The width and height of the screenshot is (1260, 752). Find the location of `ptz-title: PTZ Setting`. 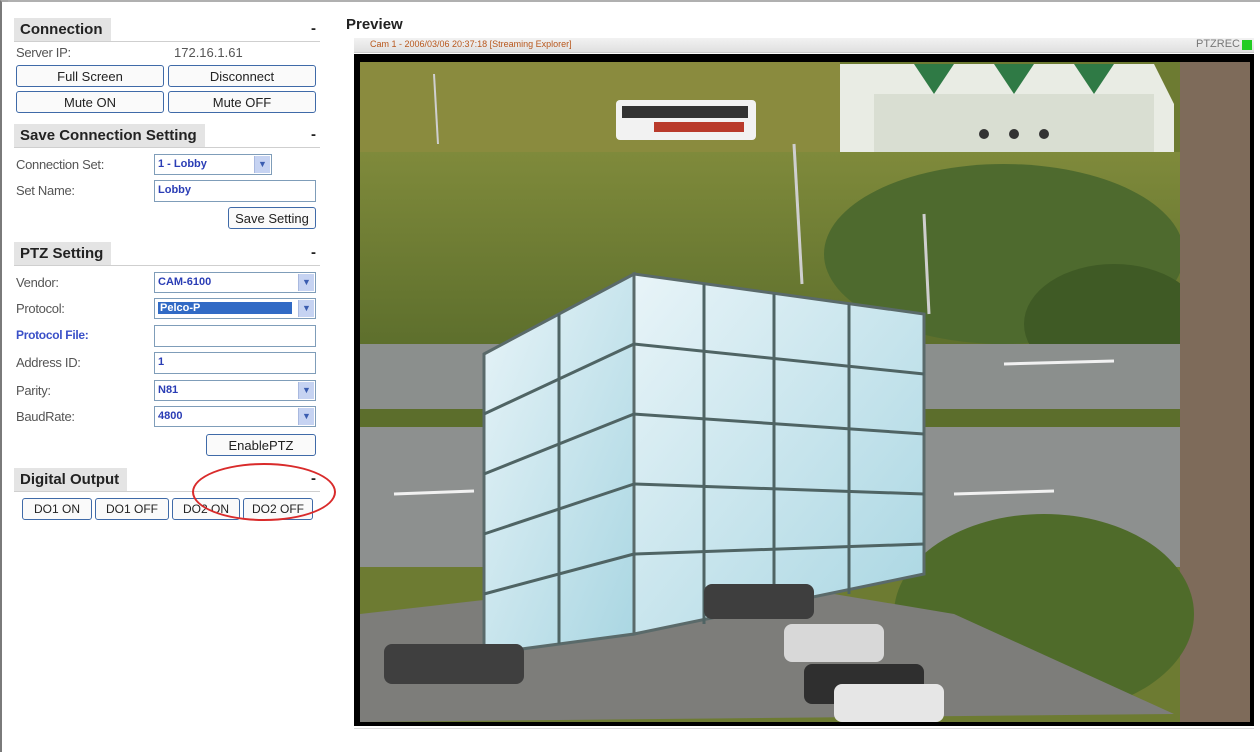

ptz-title: PTZ Setting is located at coordinates (63, 254).